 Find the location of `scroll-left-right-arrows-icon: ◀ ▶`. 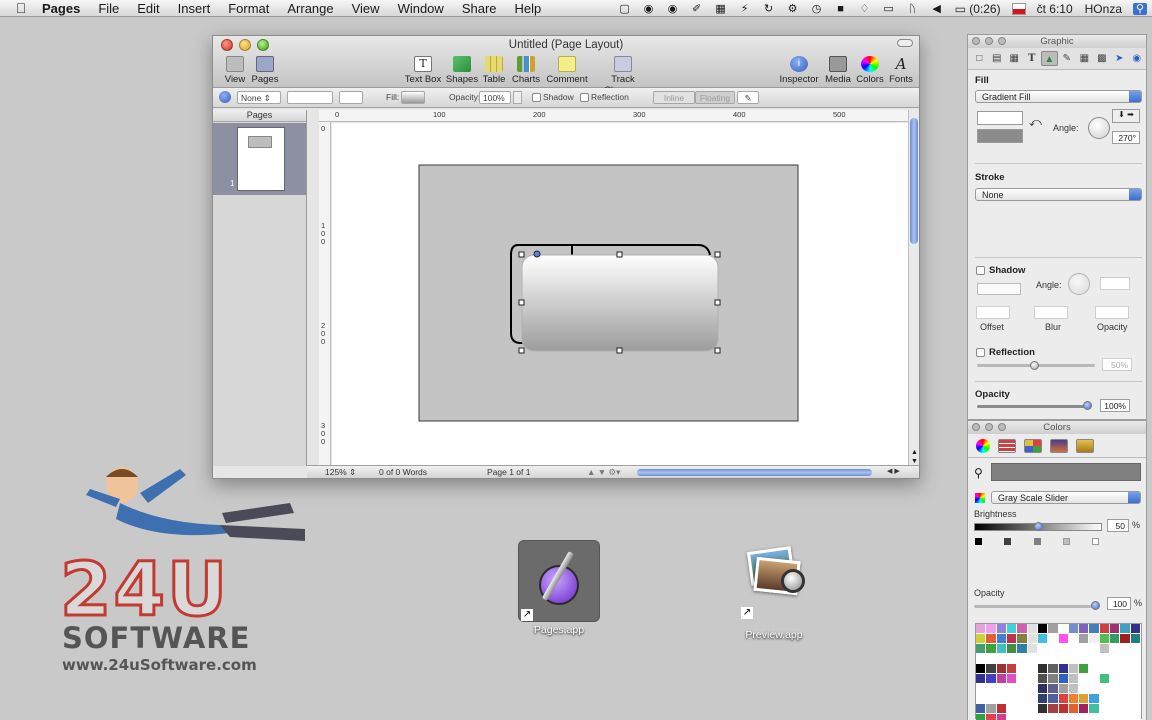

scroll-left-right-arrows-icon: ◀ ▶ is located at coordinates (893, 471).